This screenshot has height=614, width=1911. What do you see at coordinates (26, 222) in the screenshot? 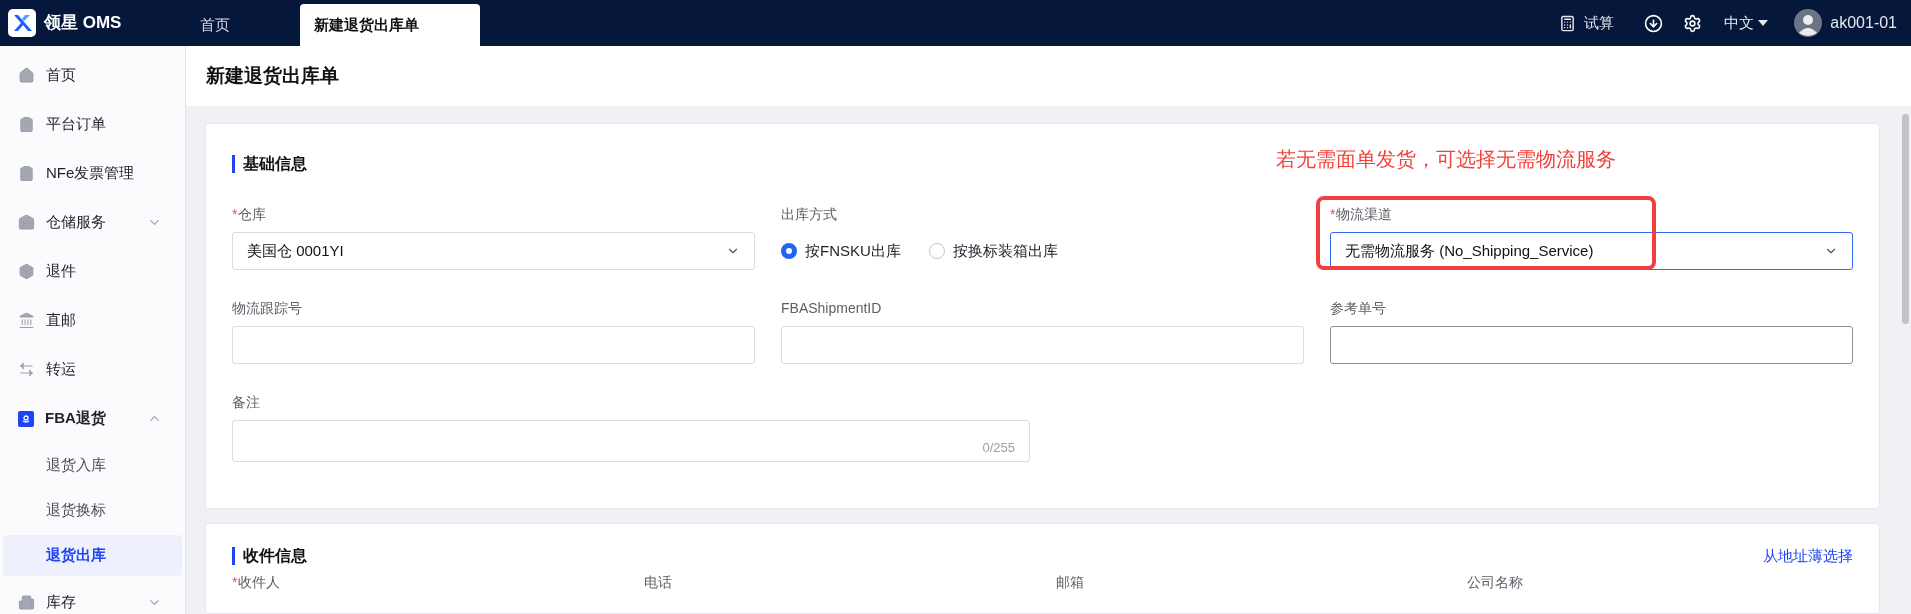
I see `warehouse-icon` at bounding box center [26, 222].